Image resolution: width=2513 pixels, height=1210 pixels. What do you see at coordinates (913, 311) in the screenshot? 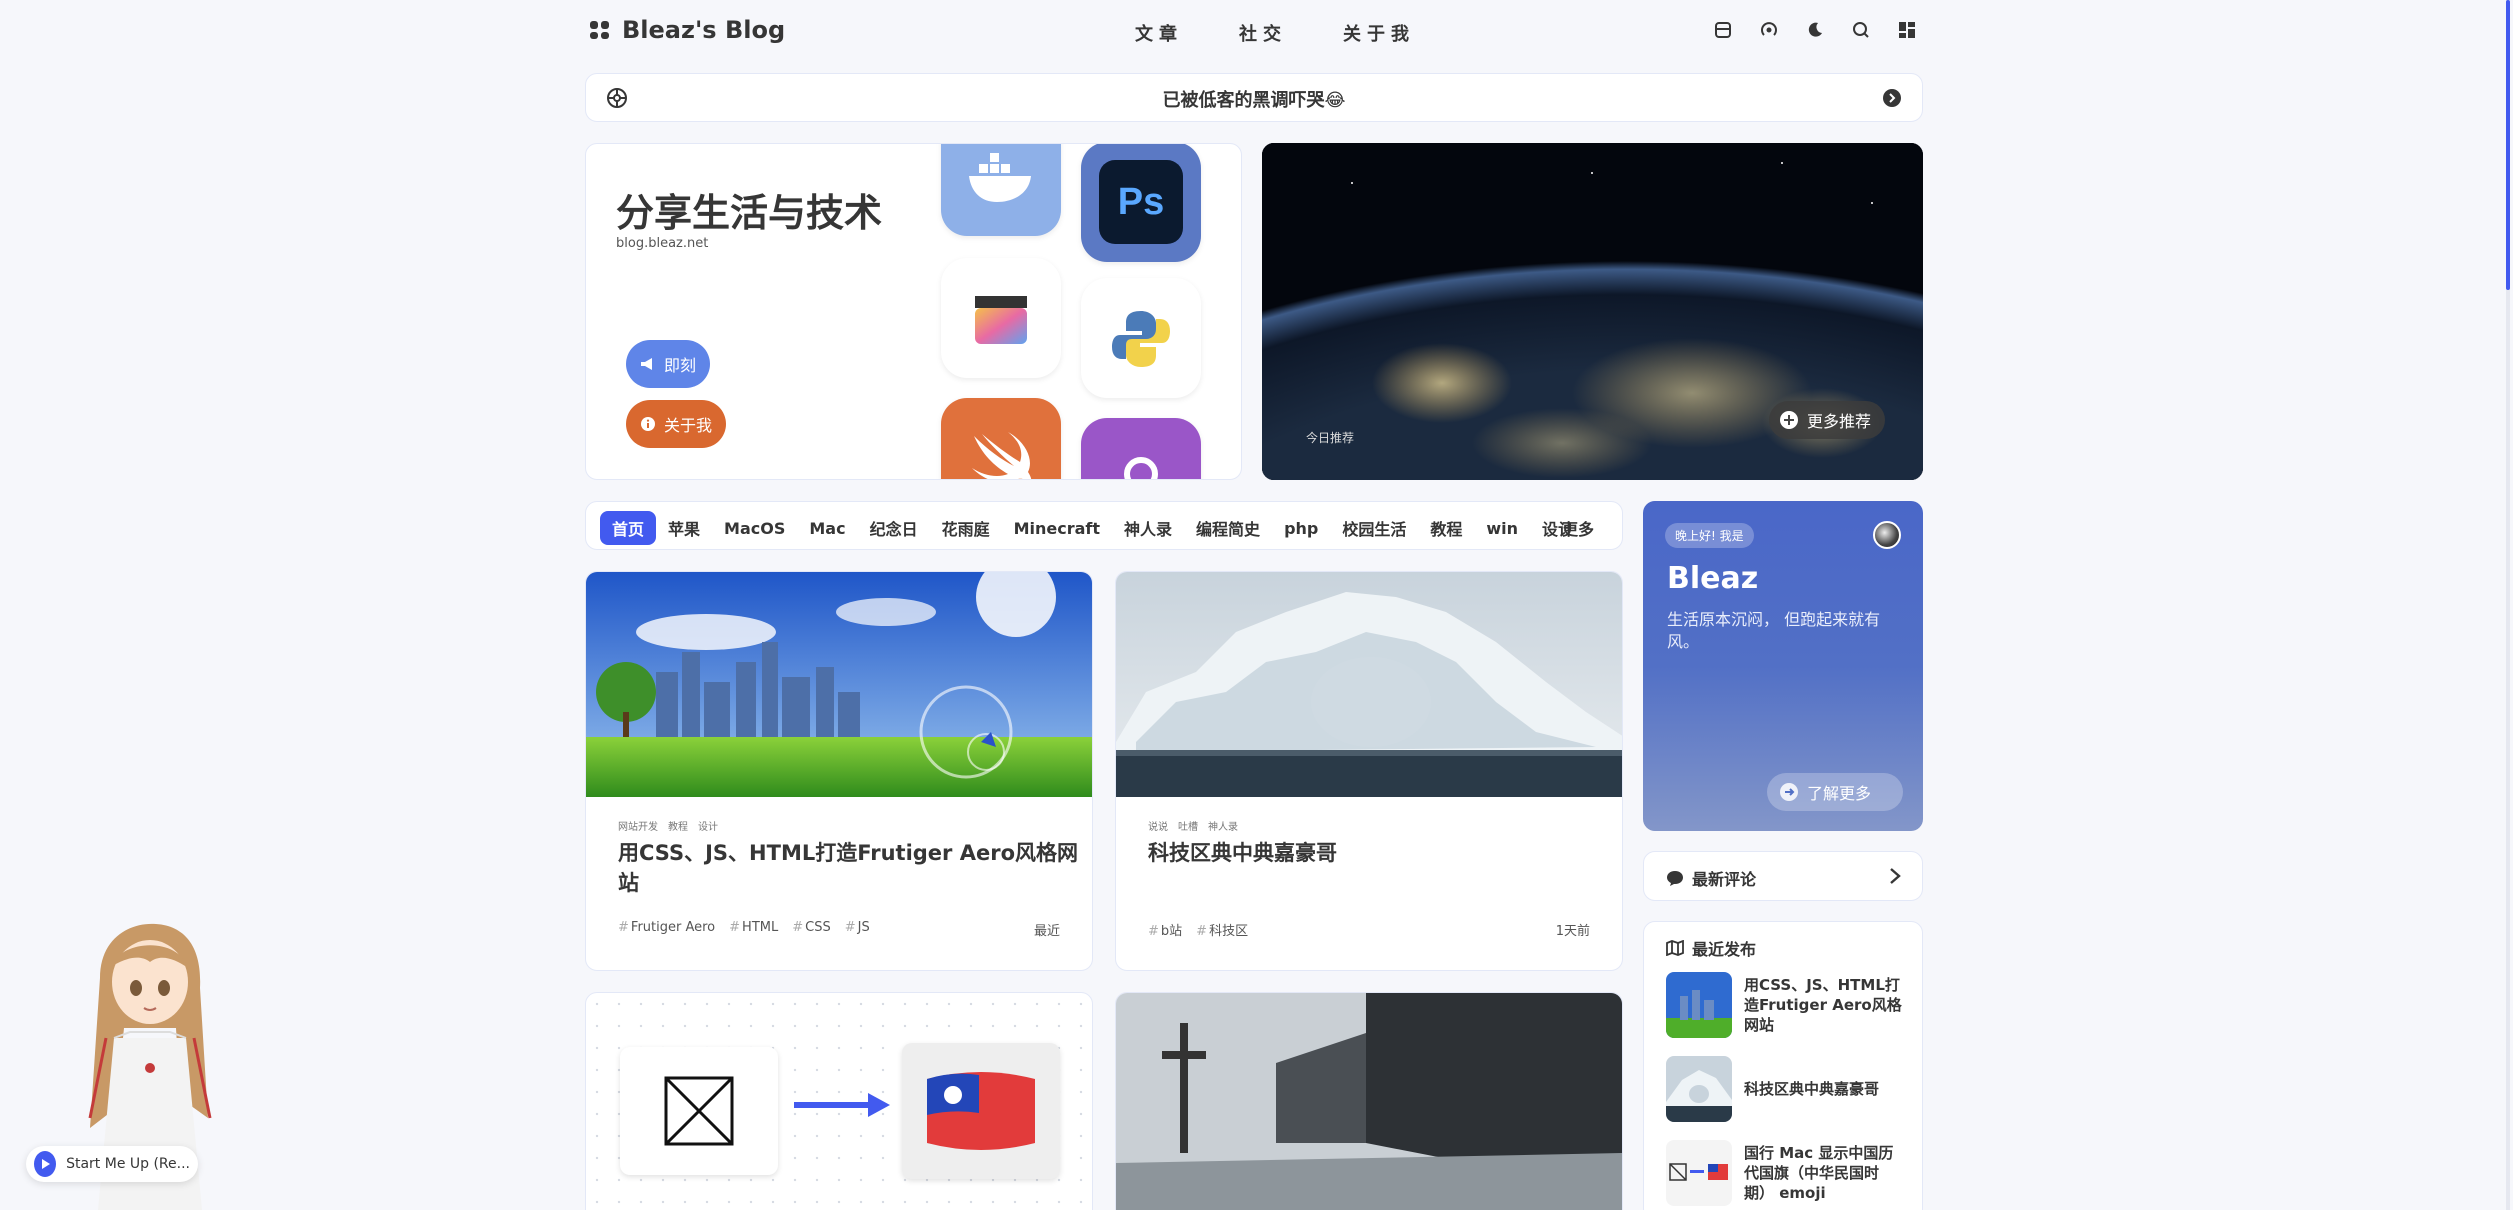
I see `hero-card: 分享生活与技术 blog.bleaz.net 即刻 关于我 Ps` at bounding box center [913, 311].